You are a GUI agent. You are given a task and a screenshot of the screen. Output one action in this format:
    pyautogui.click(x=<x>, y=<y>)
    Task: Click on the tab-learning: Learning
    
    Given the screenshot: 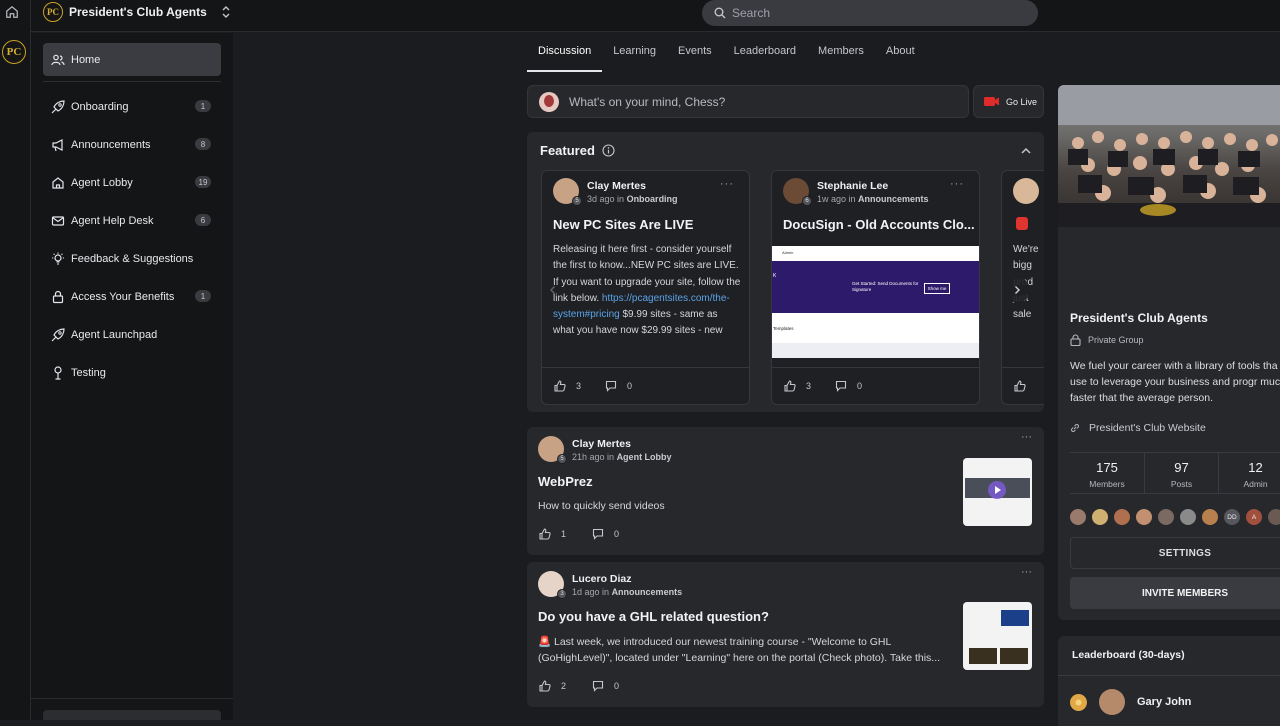 What is the action you would take?
    pyautogui.click(x=634, y=56)
    